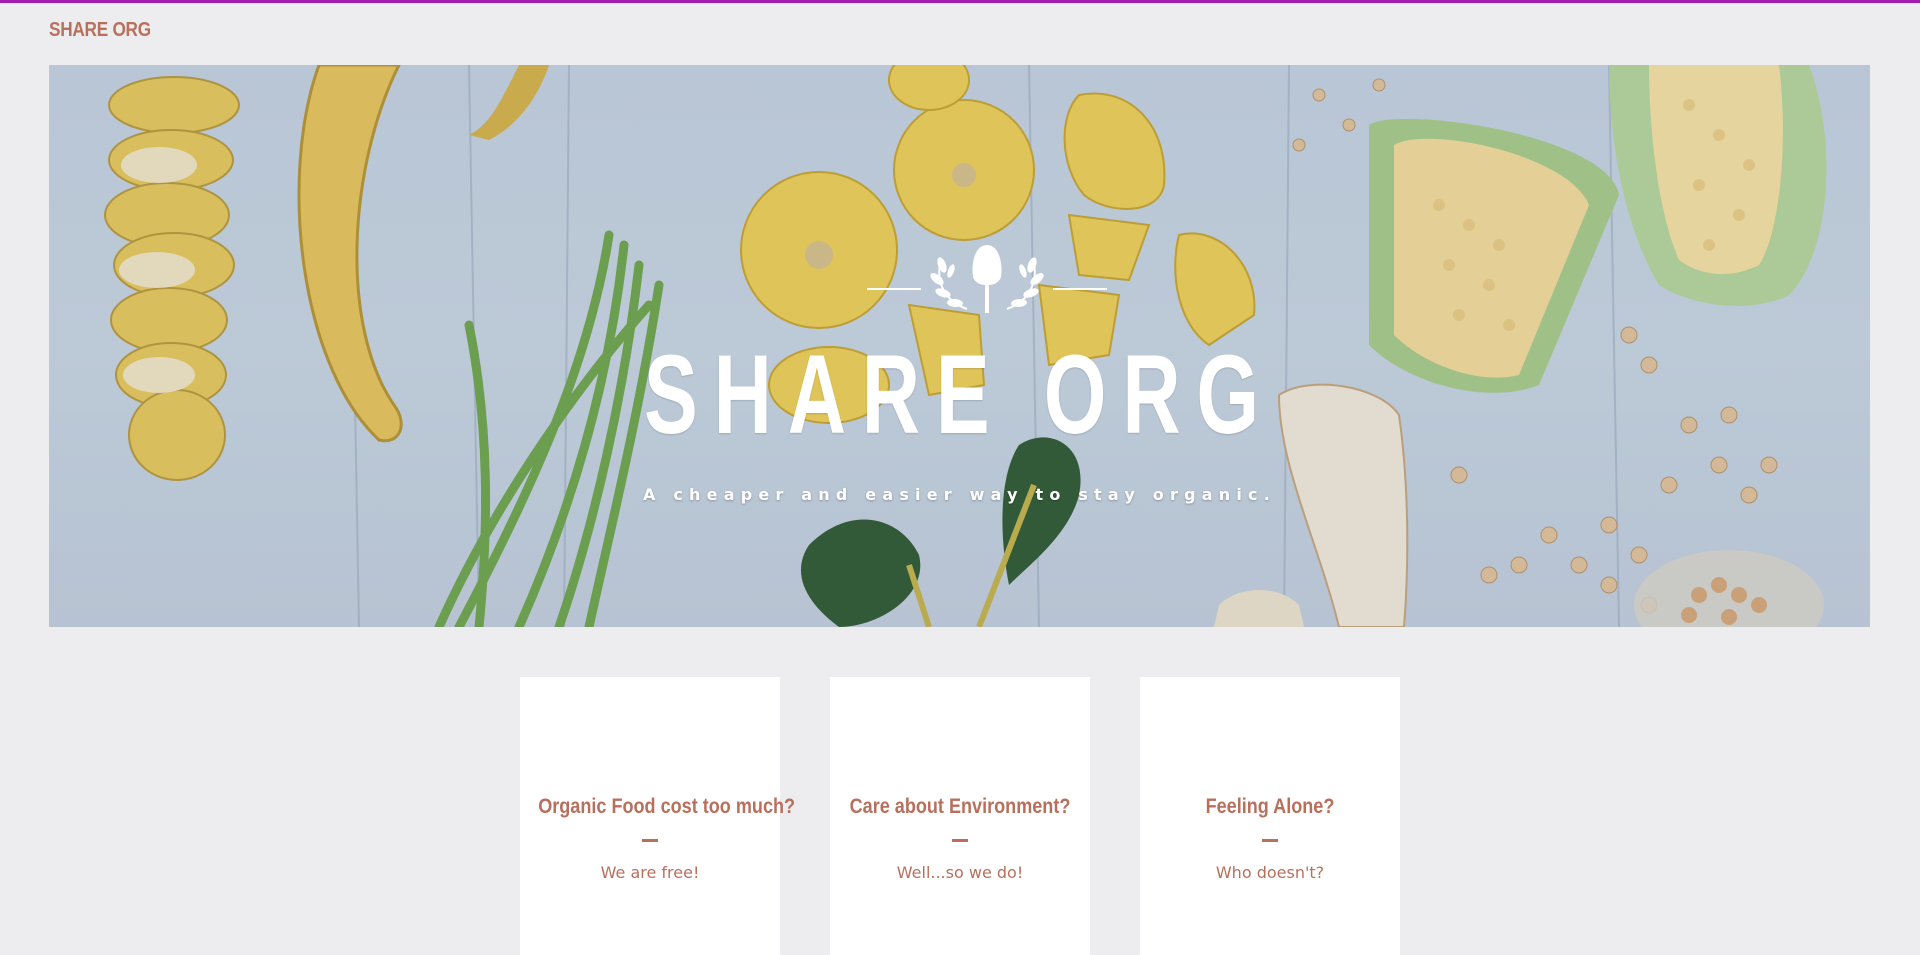 This screenshot has height=955, width=1920. Describe the element at coordinates (960, 1) in the screenshot. I see `top-accent-border` at that location.